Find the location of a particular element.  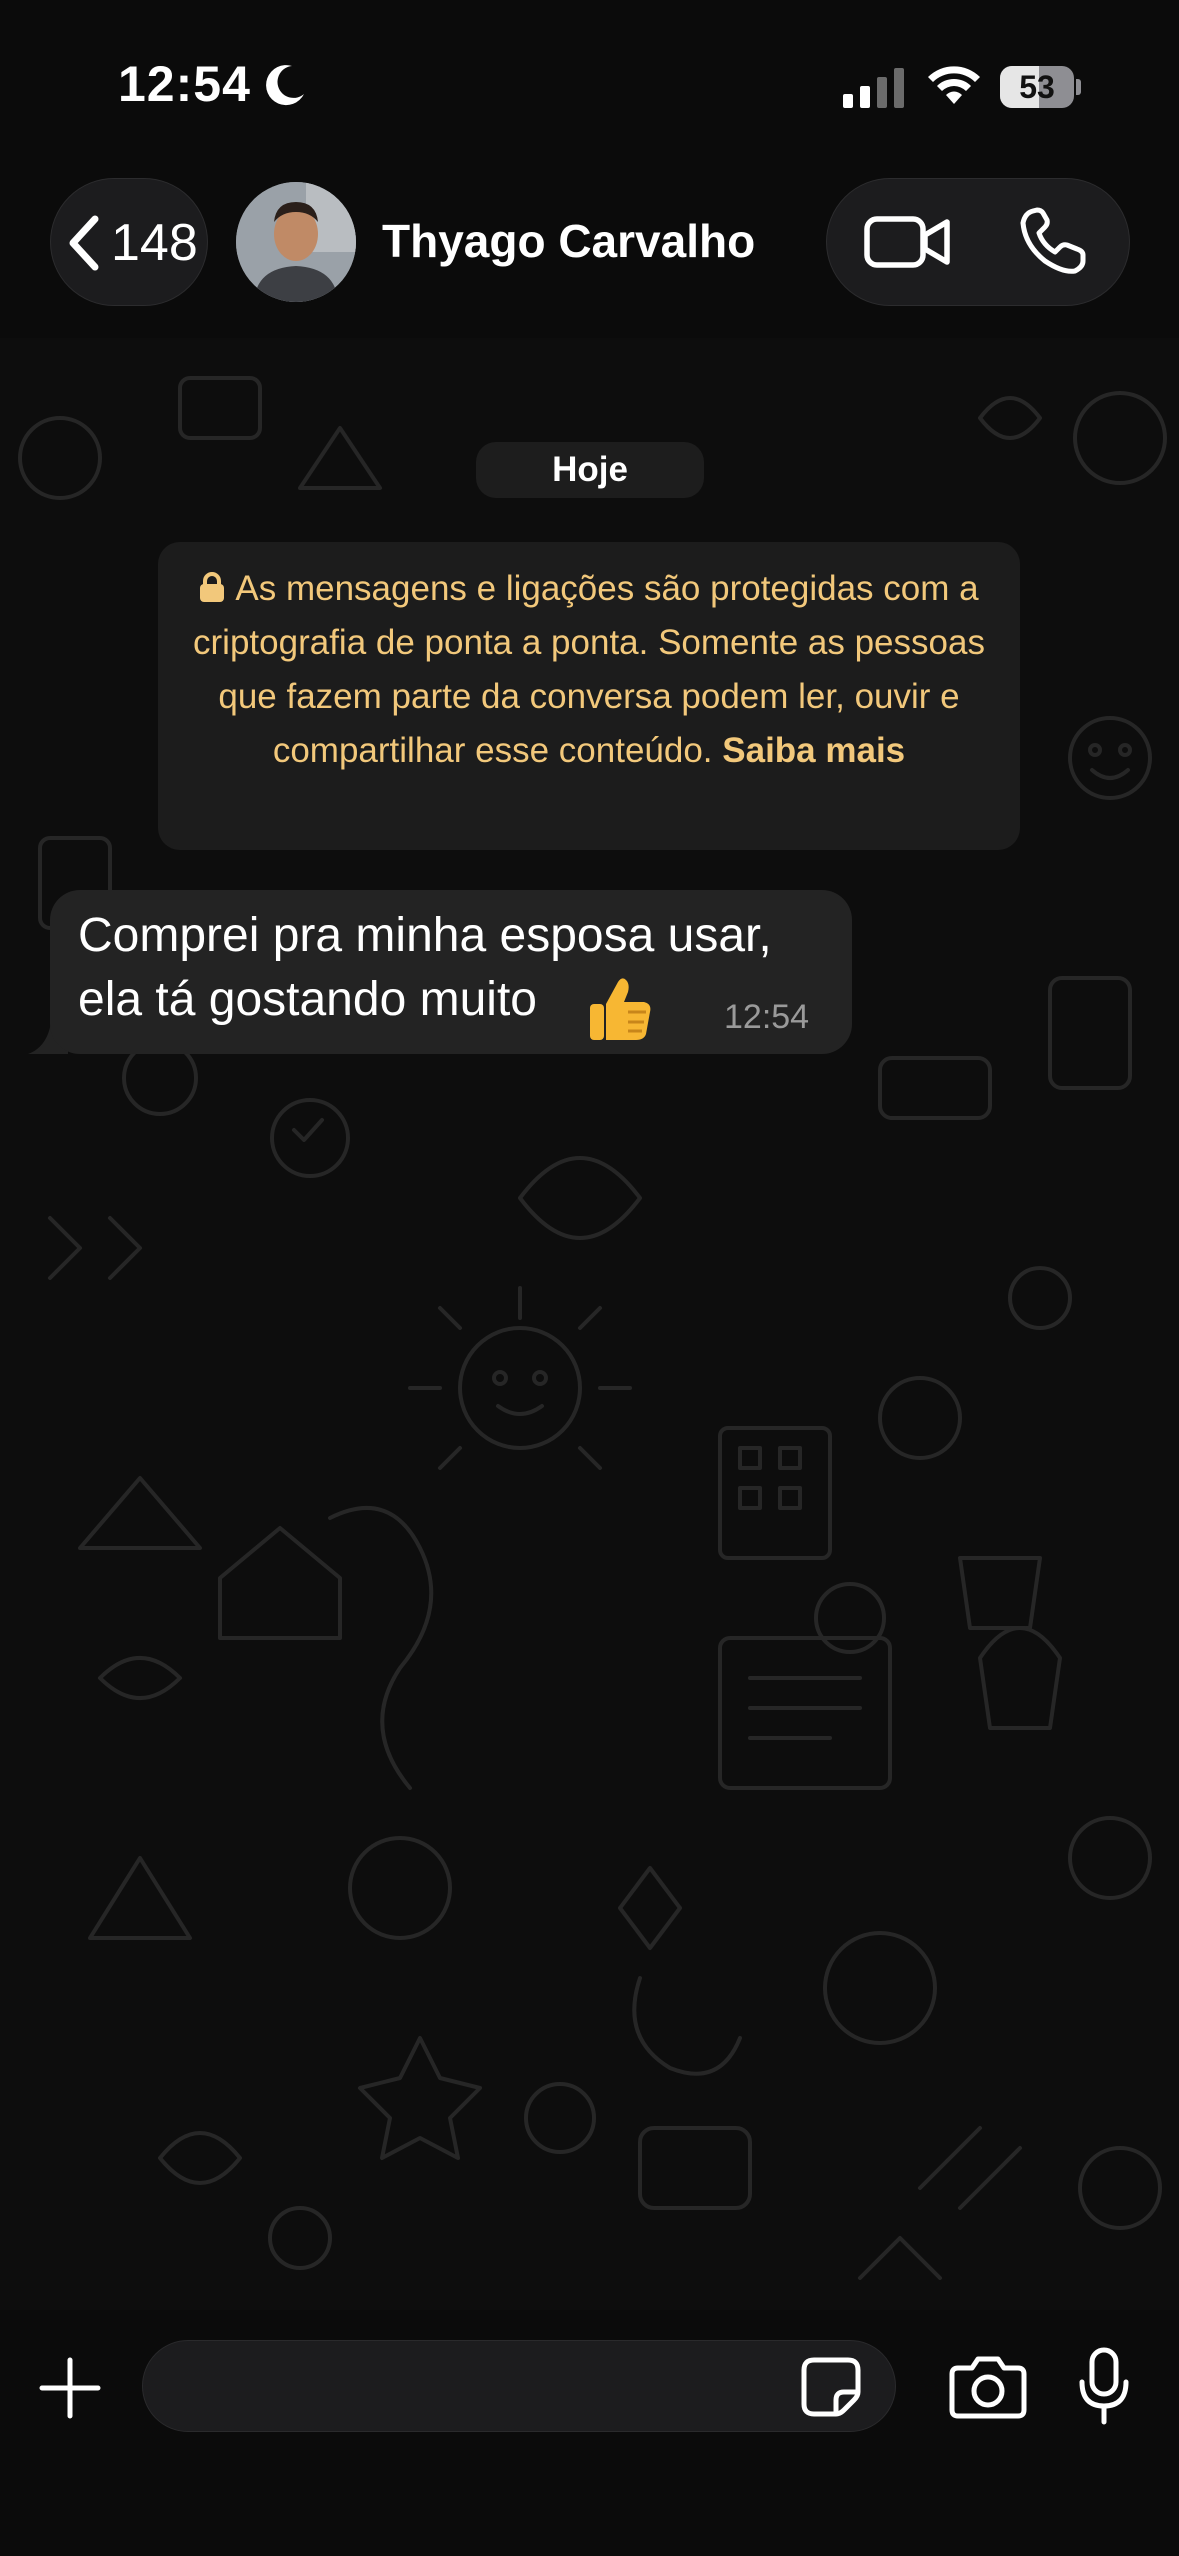

message-input-bar is located at coordinates (589, 2433).